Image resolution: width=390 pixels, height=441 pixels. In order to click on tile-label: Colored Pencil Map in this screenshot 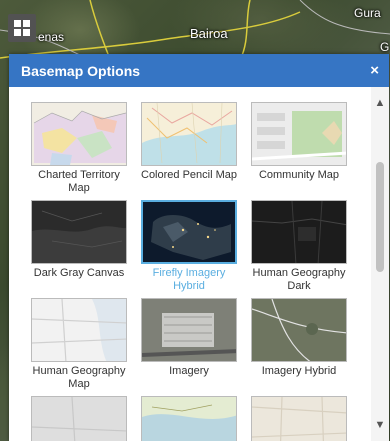, I will do `click(189, 175)`.